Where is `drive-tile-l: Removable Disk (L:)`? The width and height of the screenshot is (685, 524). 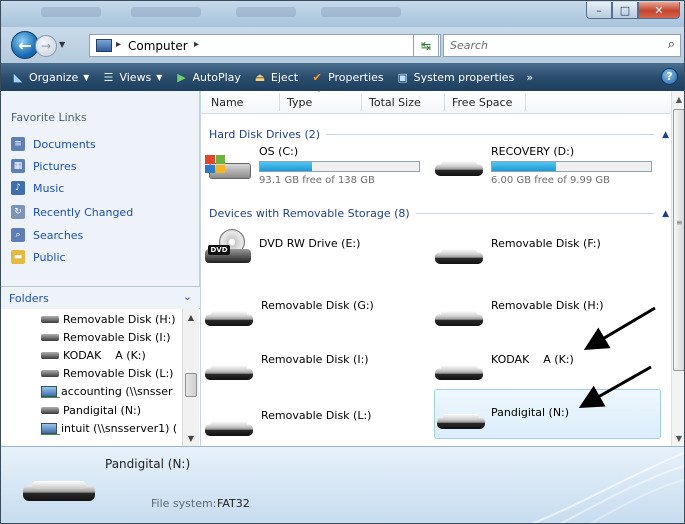
drive-tile-l: Removable Disk (L:) is located at coordinates (317, 422).